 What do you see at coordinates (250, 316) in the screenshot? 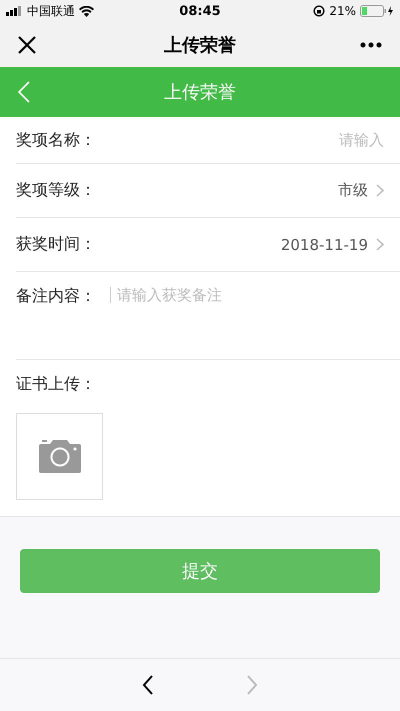
I see `notes-field: 请输入获奖备注` at bounding box center [250, 316].